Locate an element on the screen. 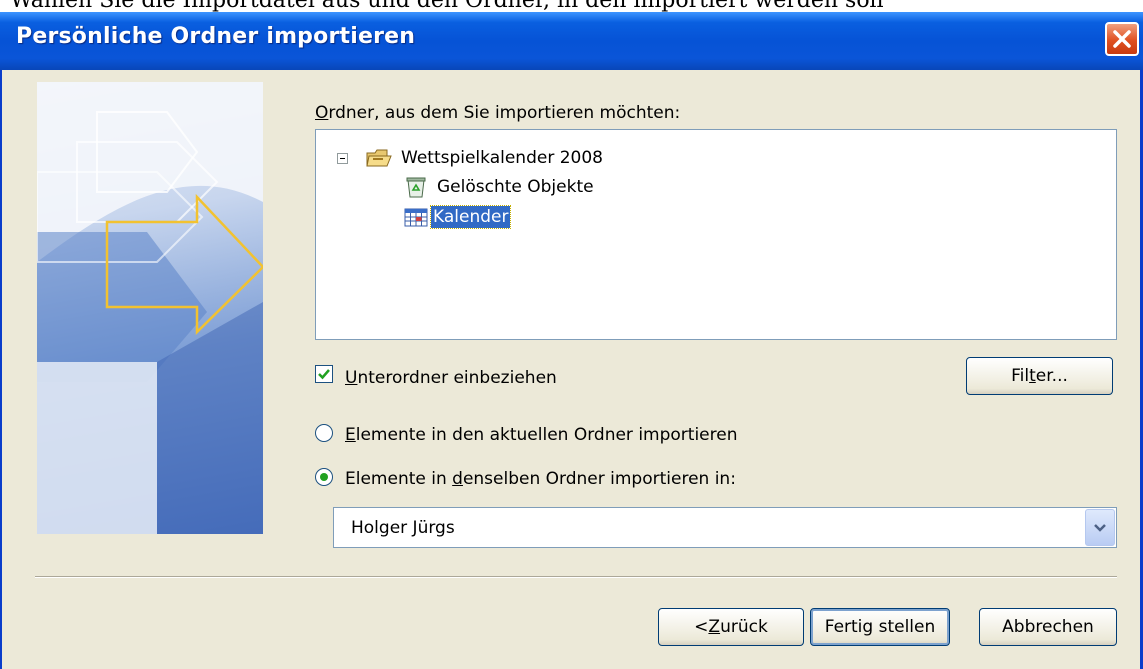  tree-item-kalender: Kalender is located at coordinates (458, 217).